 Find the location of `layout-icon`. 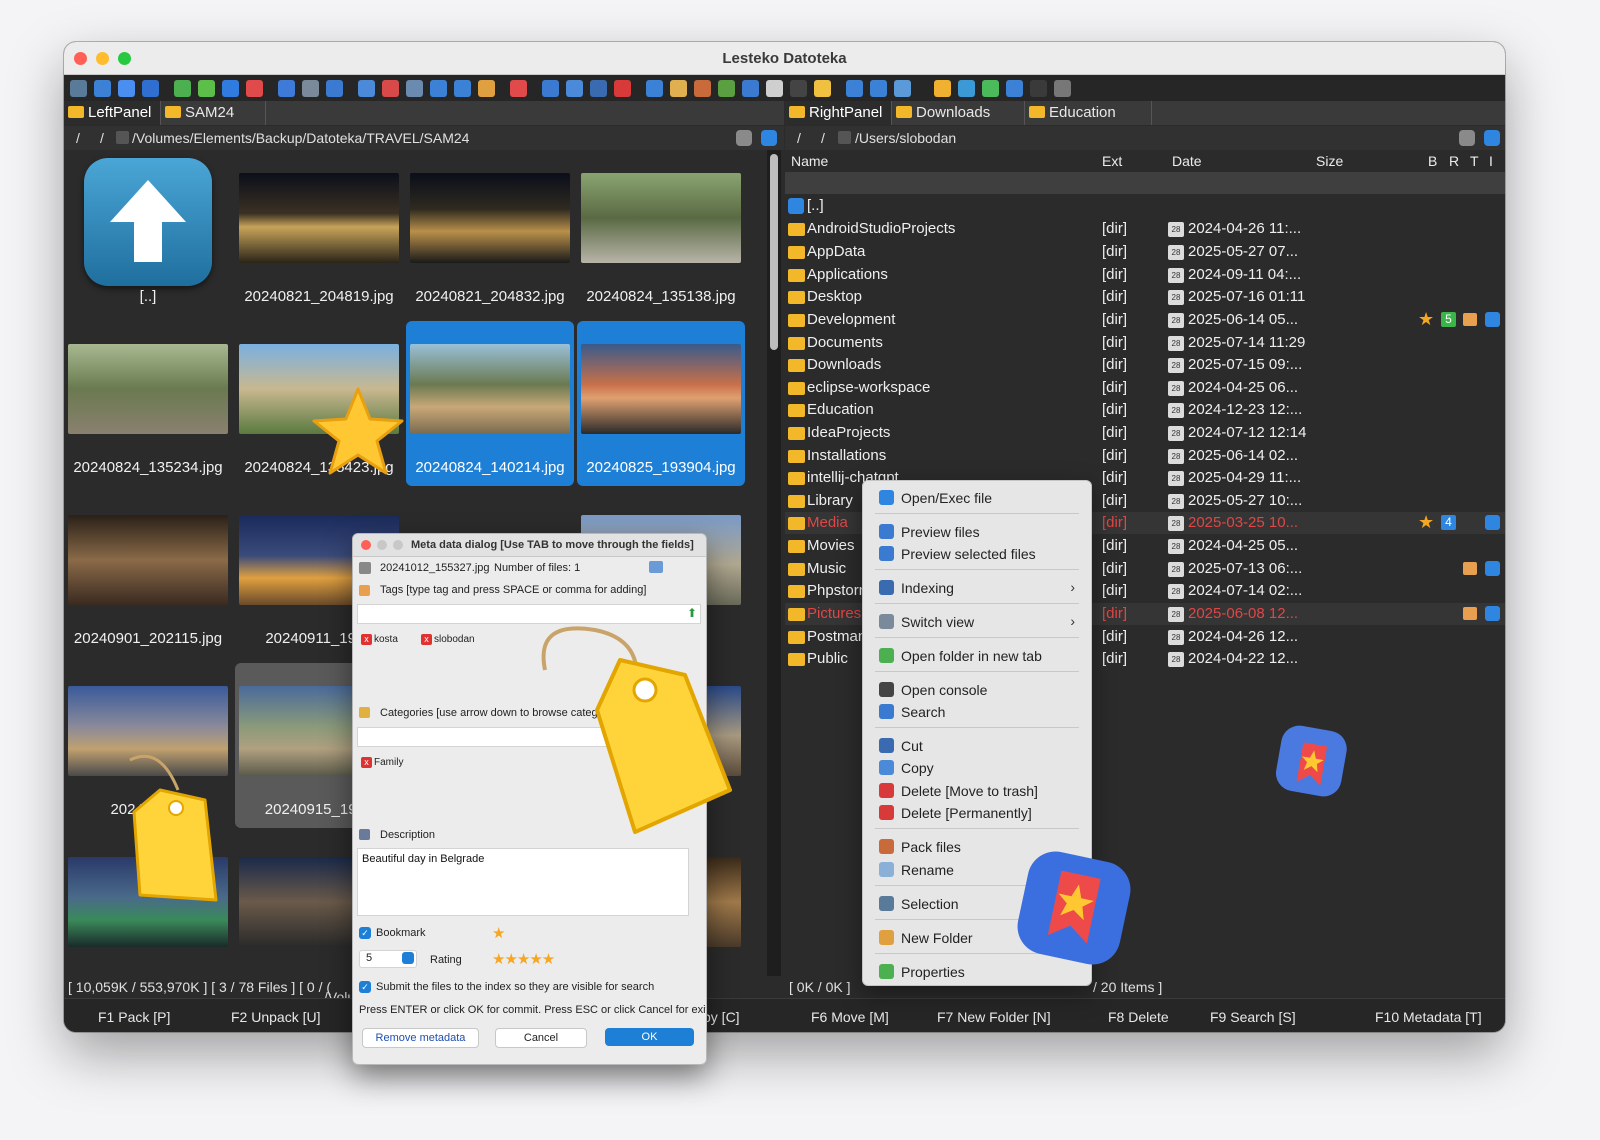

layout-icon is located at coordinates (902, 88).